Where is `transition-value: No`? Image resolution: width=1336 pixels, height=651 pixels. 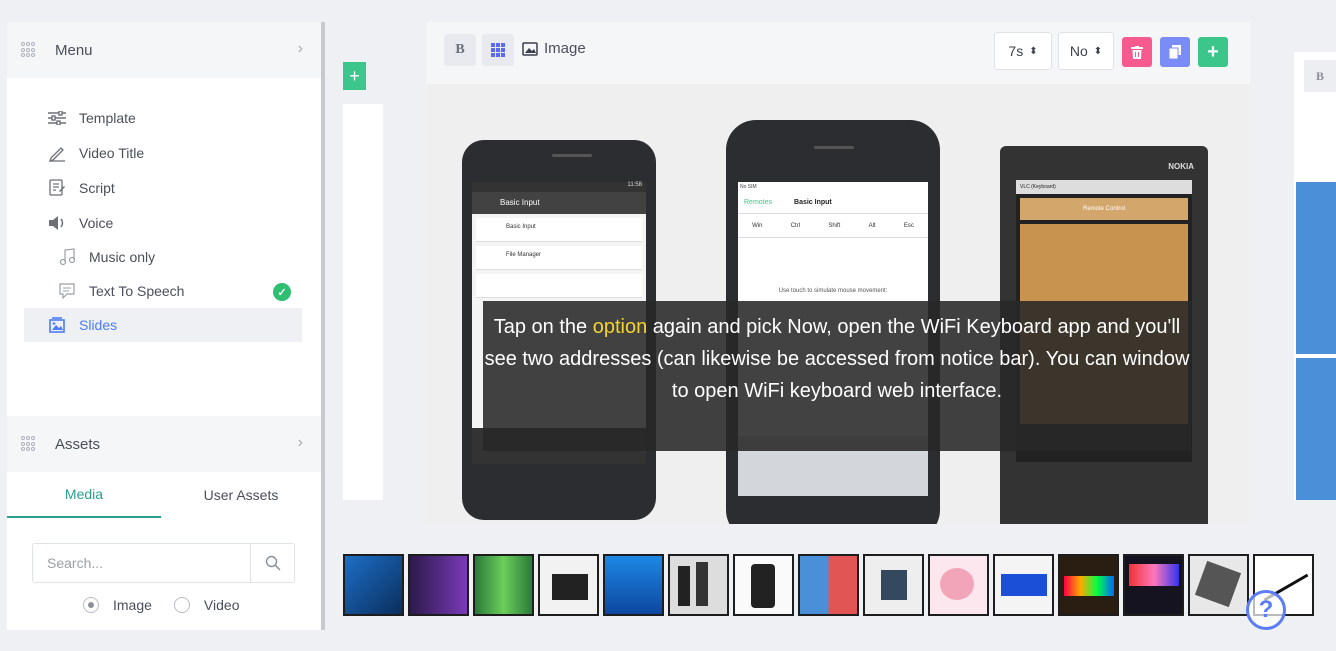 transition-value: No is located at coordinates (1078, 51).